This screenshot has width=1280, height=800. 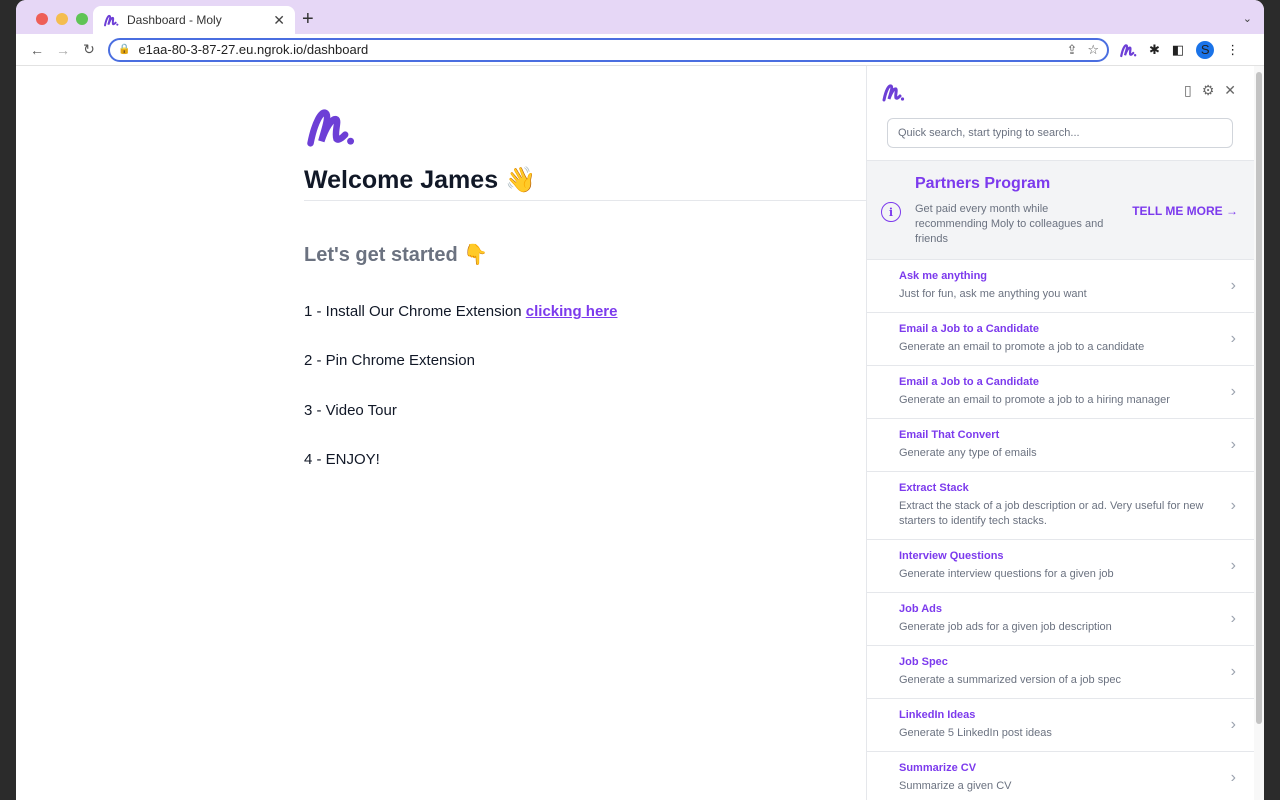 I want to click on close-panel-icon: ✕, so click(x=1230, y=90).